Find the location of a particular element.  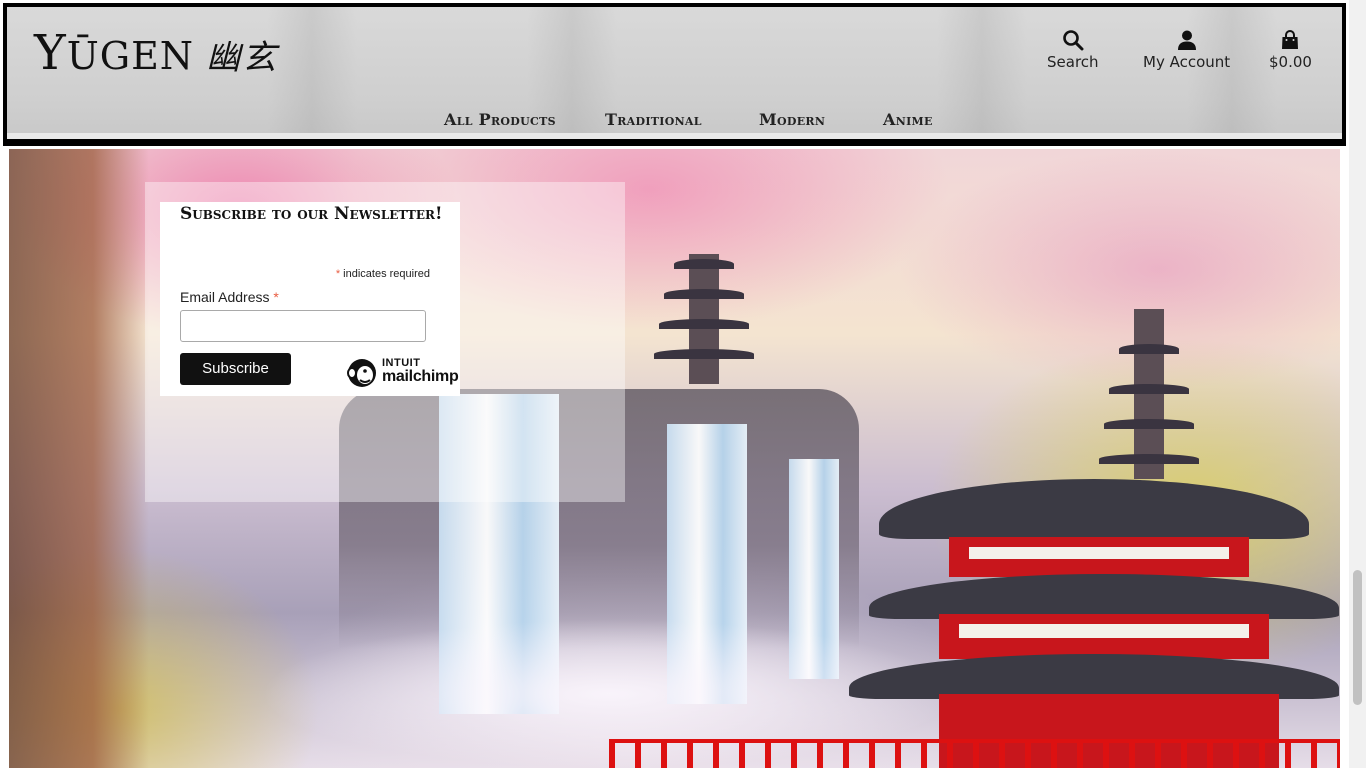

required-note-text: indicates required is located at coordinates (385, 274).